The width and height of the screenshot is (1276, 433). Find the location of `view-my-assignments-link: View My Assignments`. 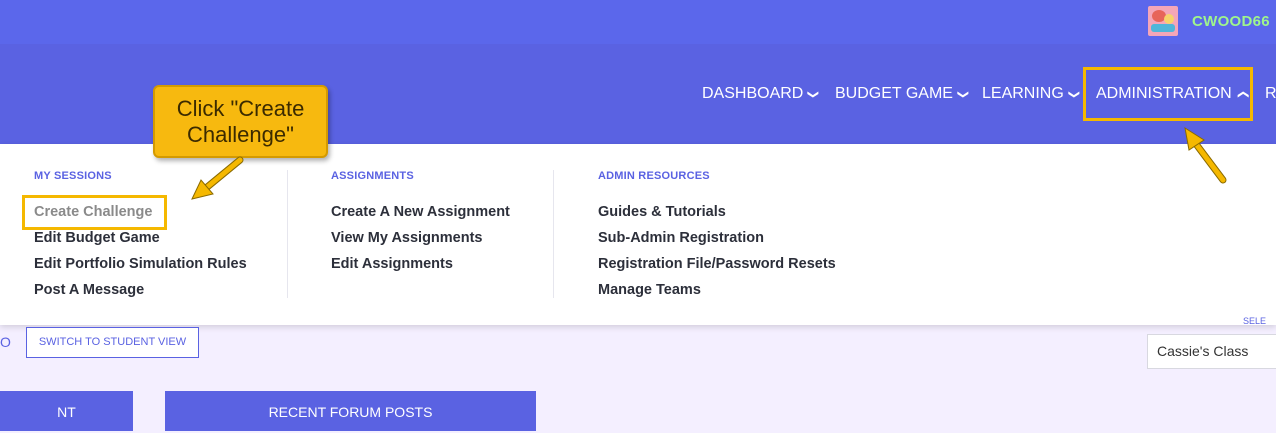

view-my-assignments-link: View My Assignments is located at coordinates (407, 238).